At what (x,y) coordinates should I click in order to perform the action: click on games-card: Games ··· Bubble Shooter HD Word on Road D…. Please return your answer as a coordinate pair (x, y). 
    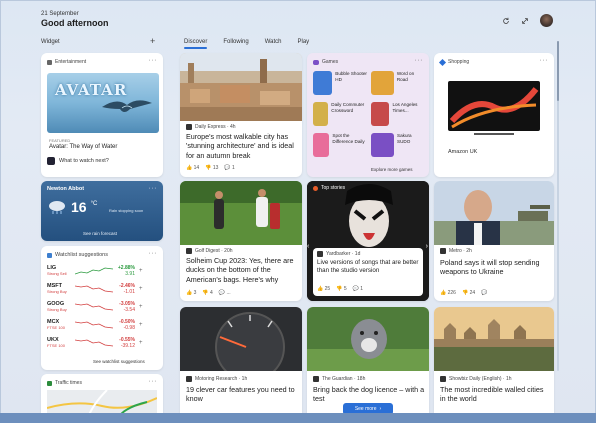
    Looking at the image, I should click on (368, 115).